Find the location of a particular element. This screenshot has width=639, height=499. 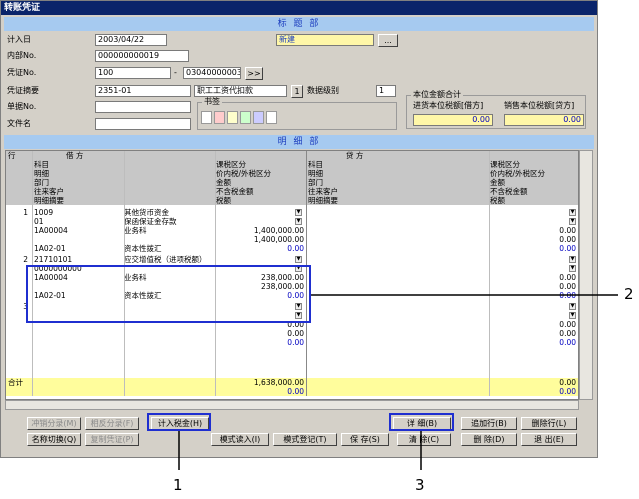

callout-1: 1 is located at coordinates (178, 485).